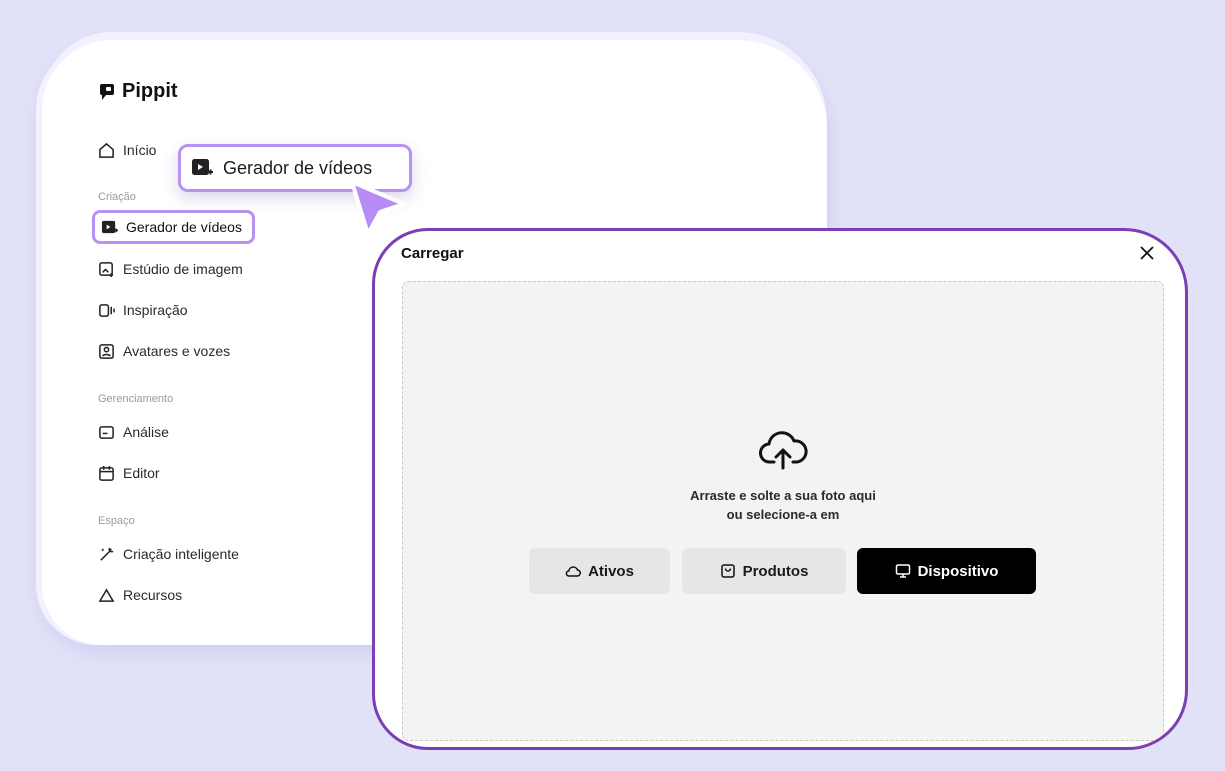  What do you see at coordinates (181, 554) in the screenshot?
I see `sidebar-item-label: Criação inteligente` at bounding box center [181, 554].